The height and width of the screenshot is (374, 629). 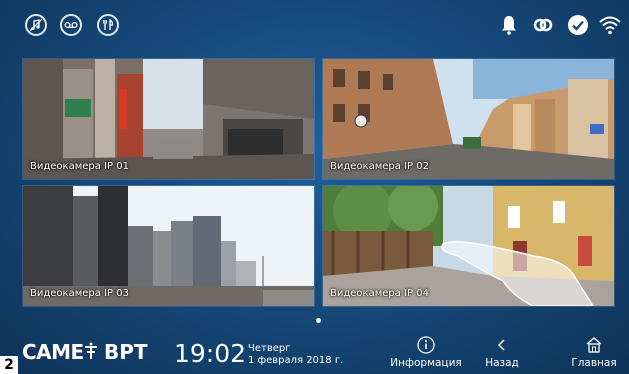 I want to click on home-icon, so click(x=594, y=345).